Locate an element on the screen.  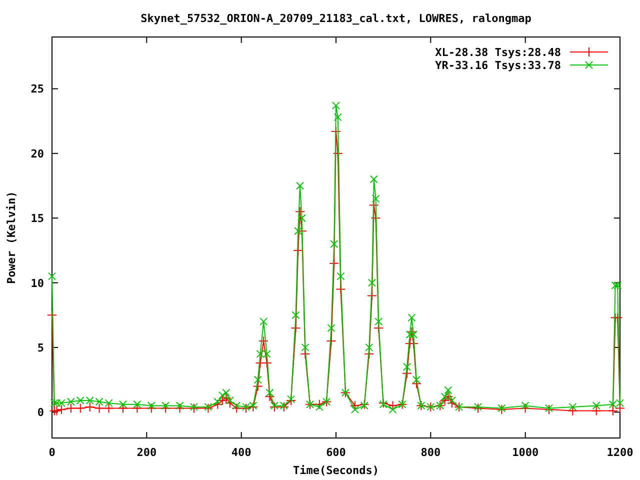
tick-label: 25 is located at coordinates (37, 89).